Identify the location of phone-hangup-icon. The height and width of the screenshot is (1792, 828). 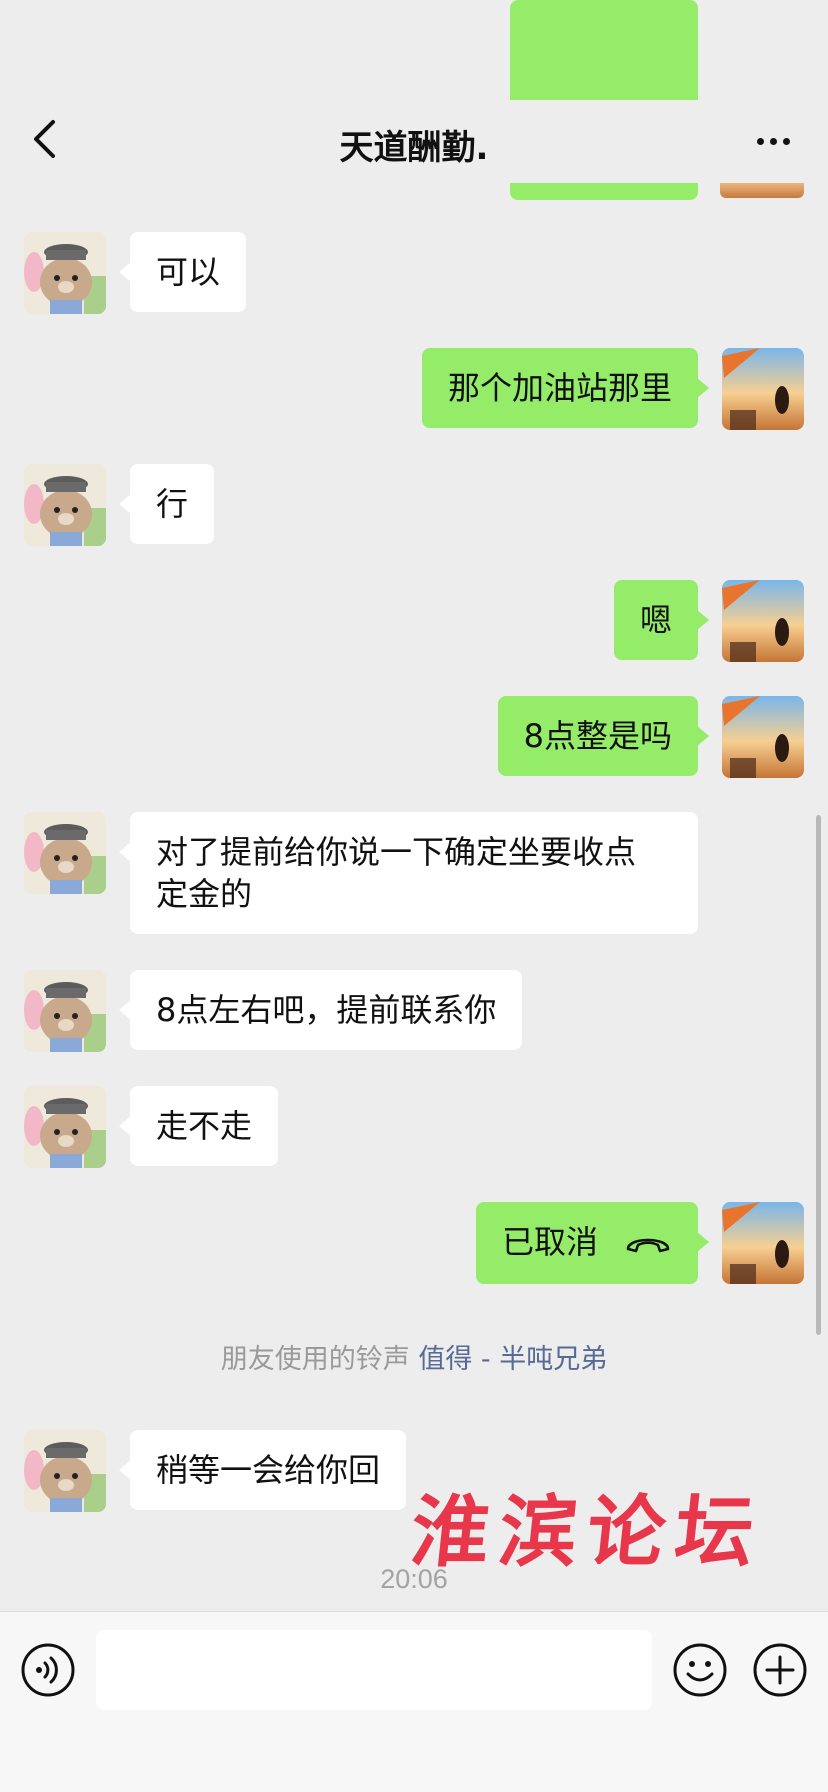
(648, 1244).